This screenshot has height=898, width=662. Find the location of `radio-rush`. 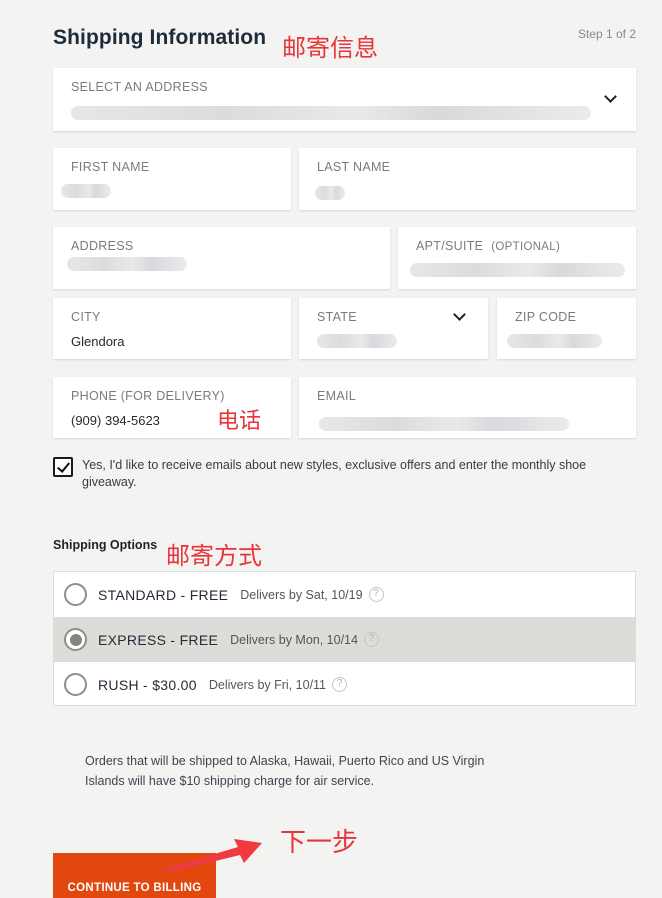

radio-rush is located at coordinates (75, 684).